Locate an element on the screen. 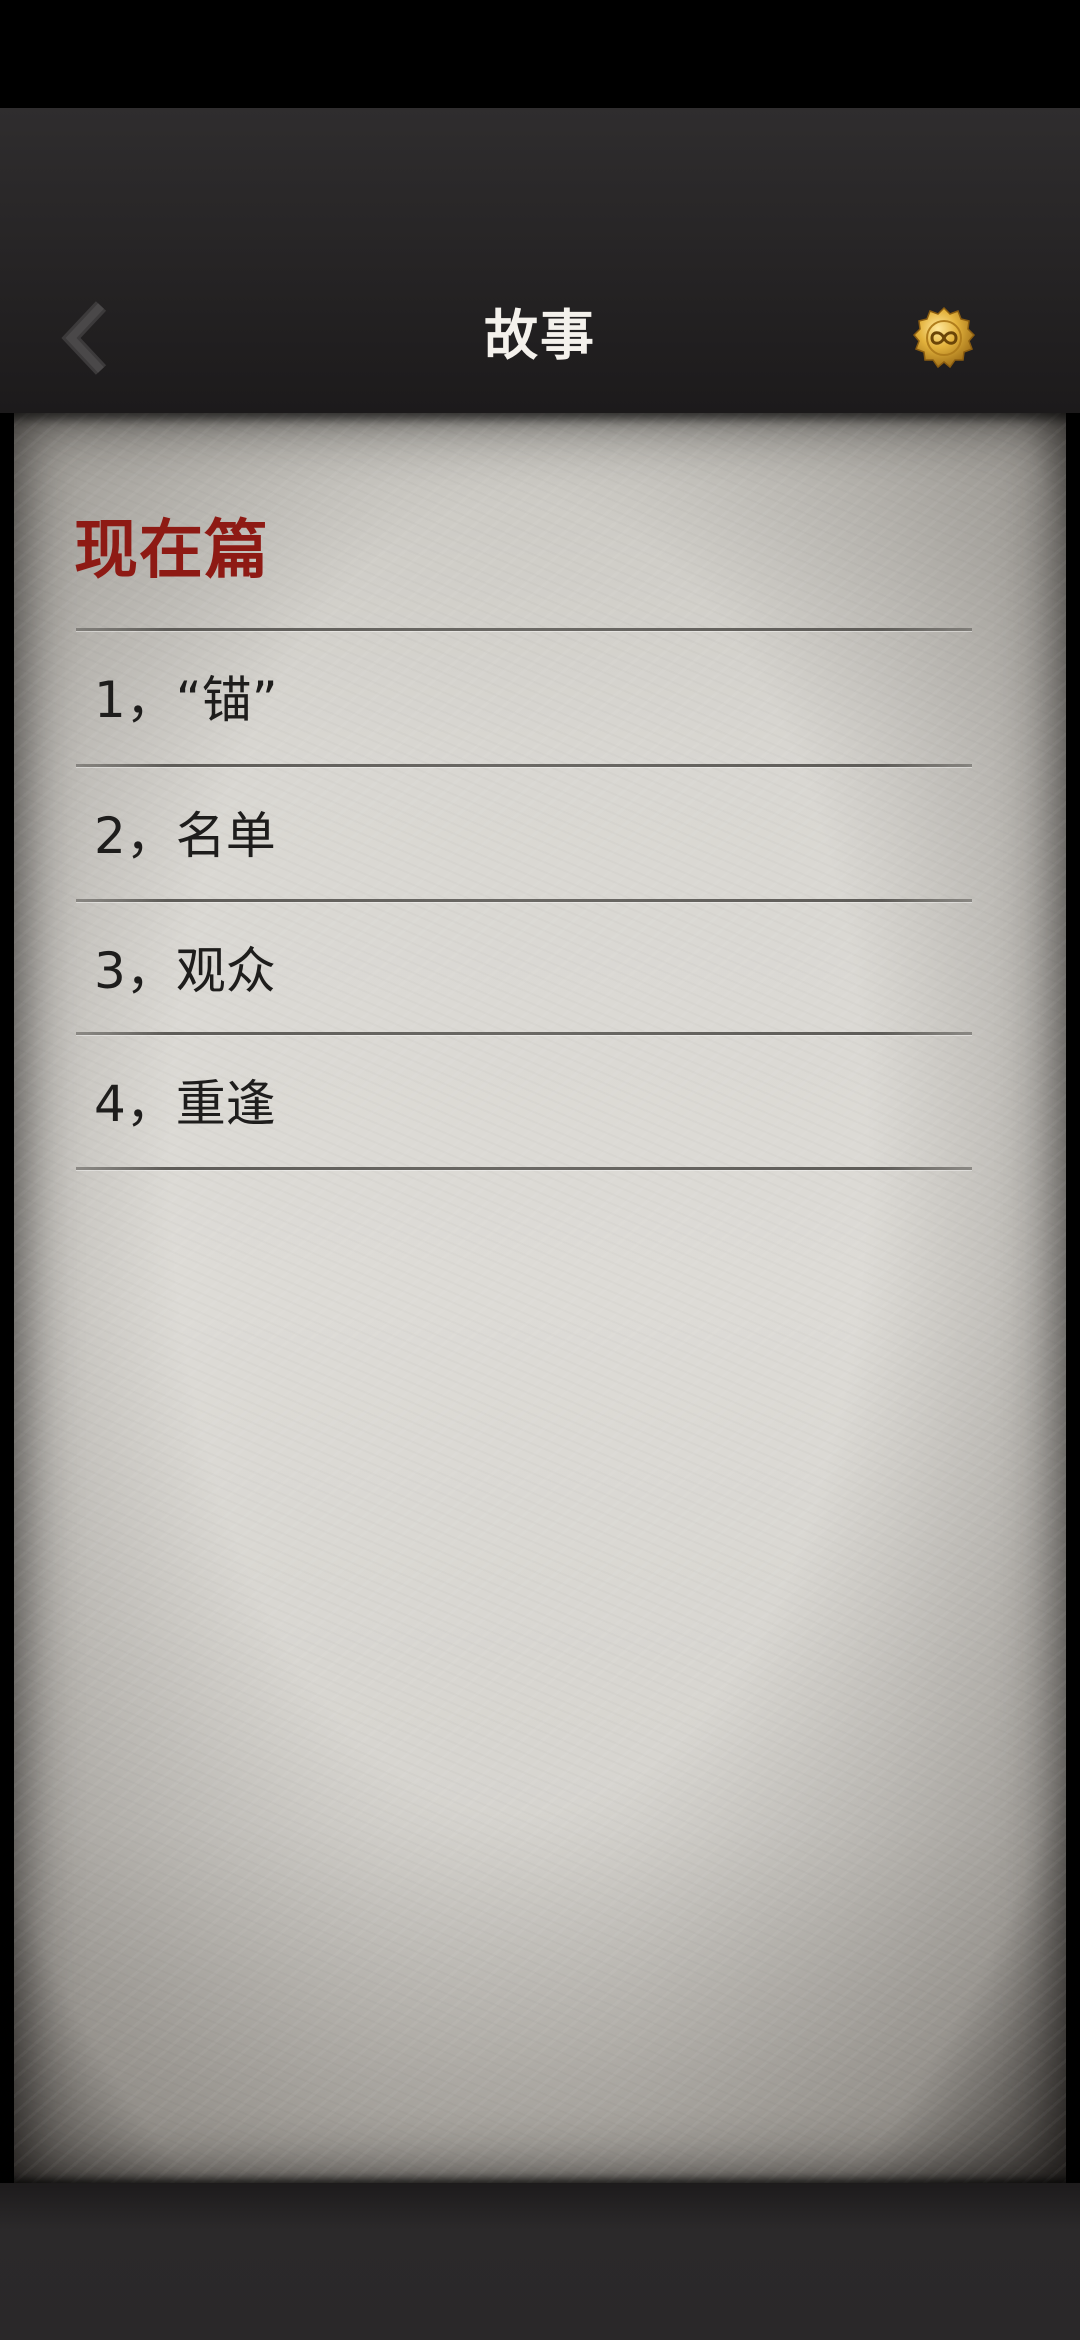  infinity-medal-icon is located at coordinates (944, 337).